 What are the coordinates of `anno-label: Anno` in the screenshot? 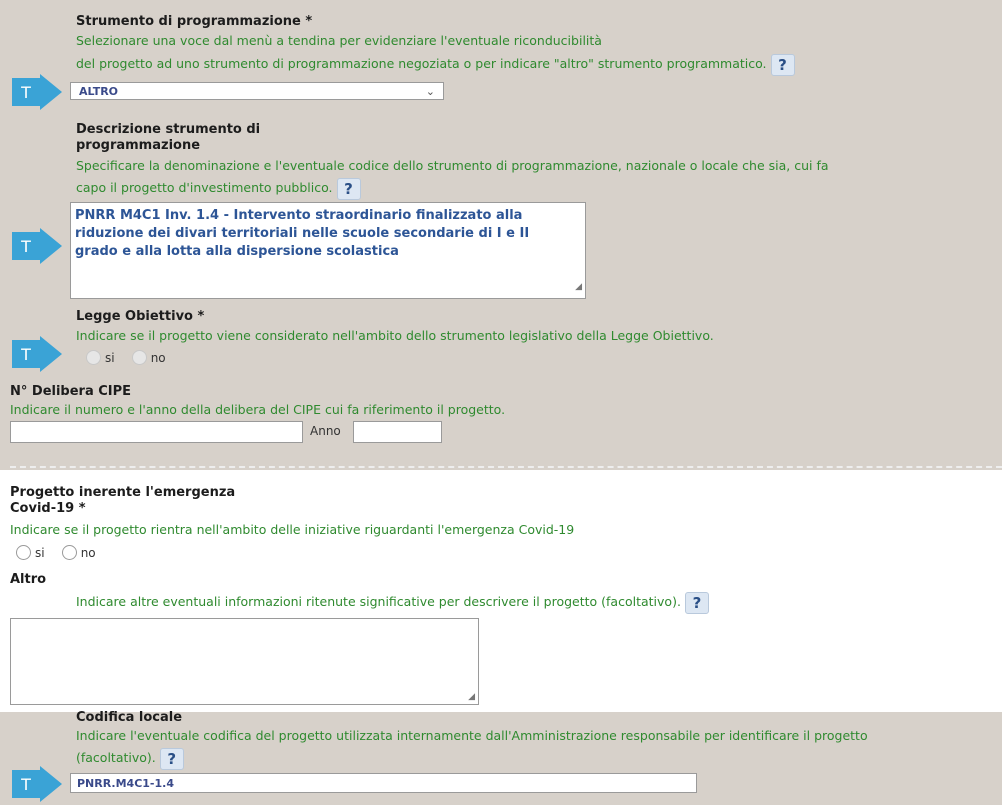 It's located at (325, 431).